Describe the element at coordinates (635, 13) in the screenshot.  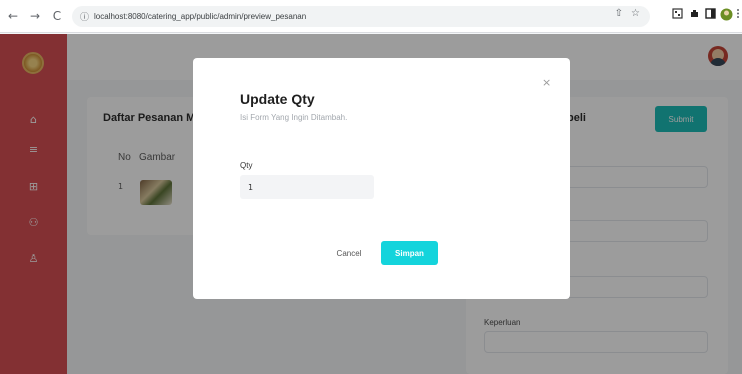
I see `bookmark-star-icon: ☆` at that location.